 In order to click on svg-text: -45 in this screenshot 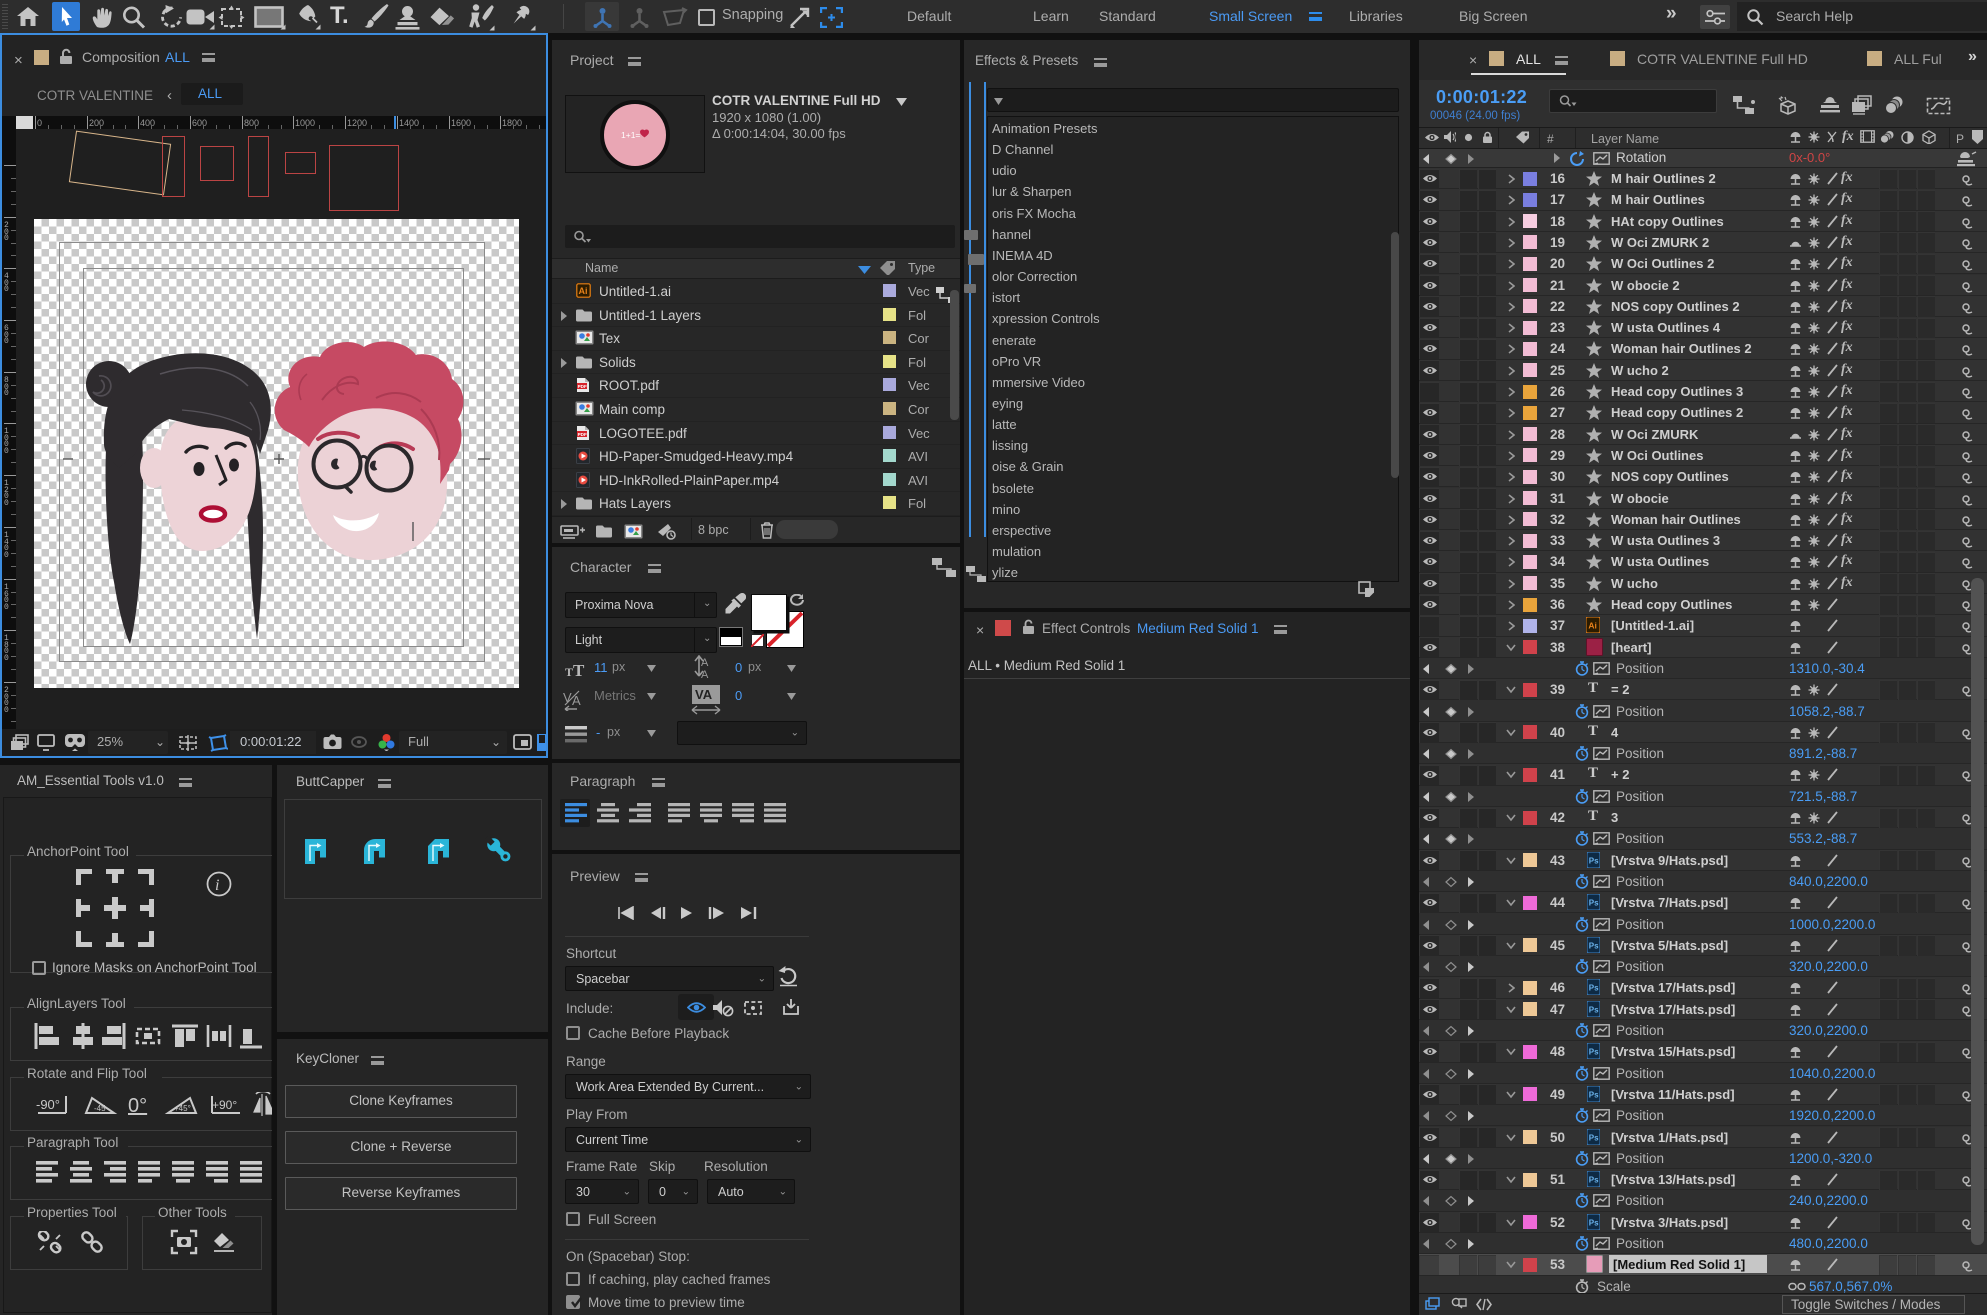, I will do `click(100, 1108)`.